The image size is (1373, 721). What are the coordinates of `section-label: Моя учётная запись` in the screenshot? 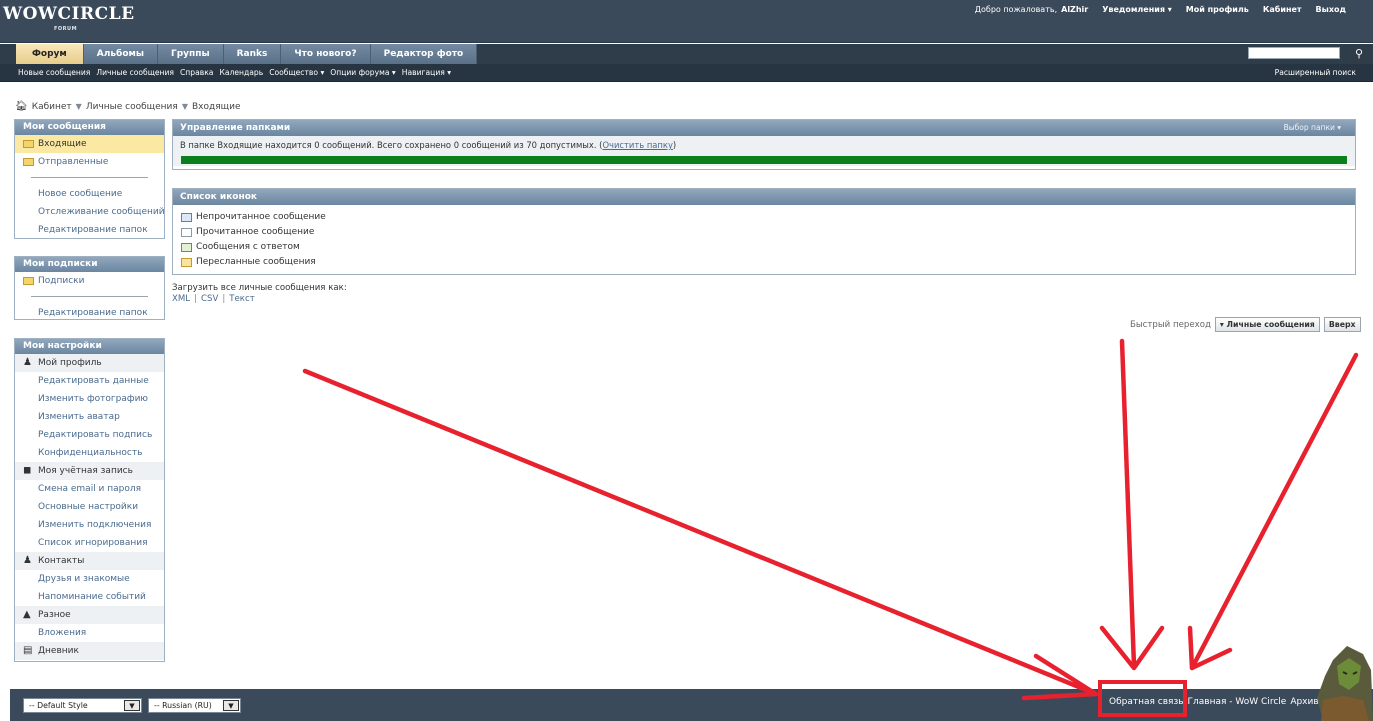 It's located at (85, 471).